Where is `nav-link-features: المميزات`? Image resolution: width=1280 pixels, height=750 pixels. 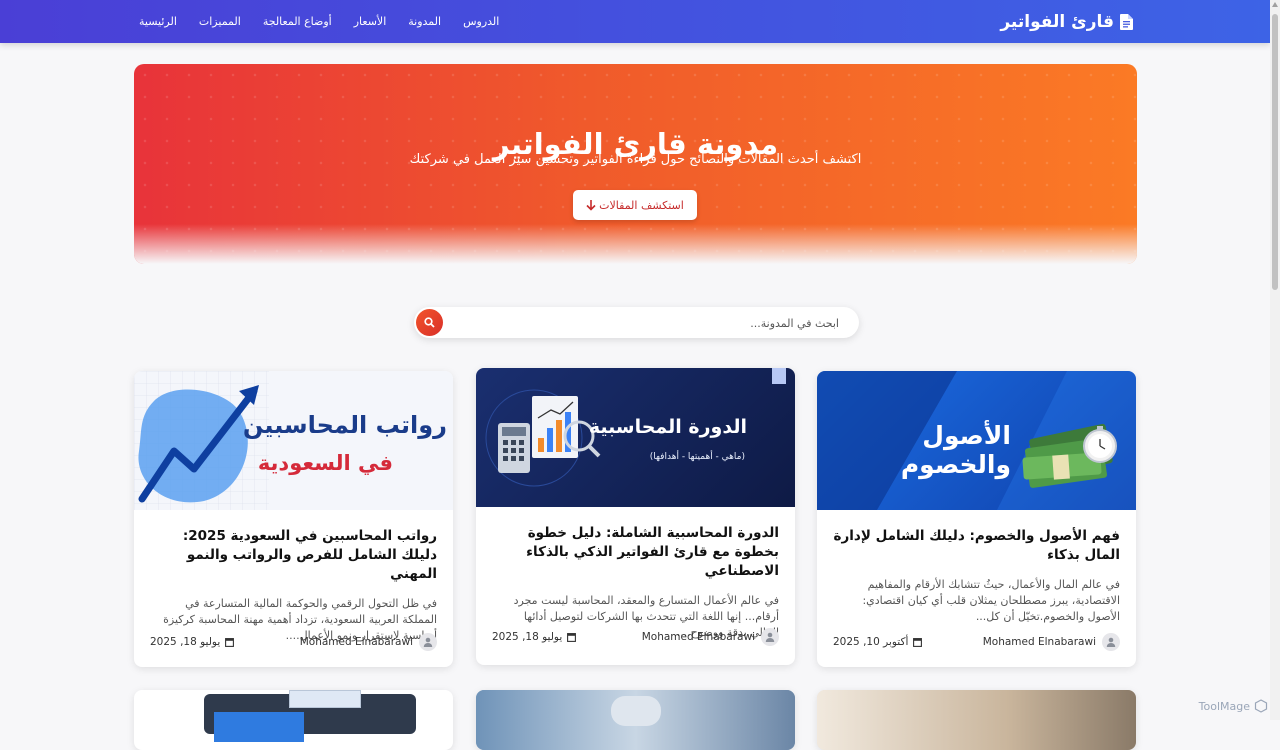 nav-link-features: المميزات is located at coordinates (220, 21).